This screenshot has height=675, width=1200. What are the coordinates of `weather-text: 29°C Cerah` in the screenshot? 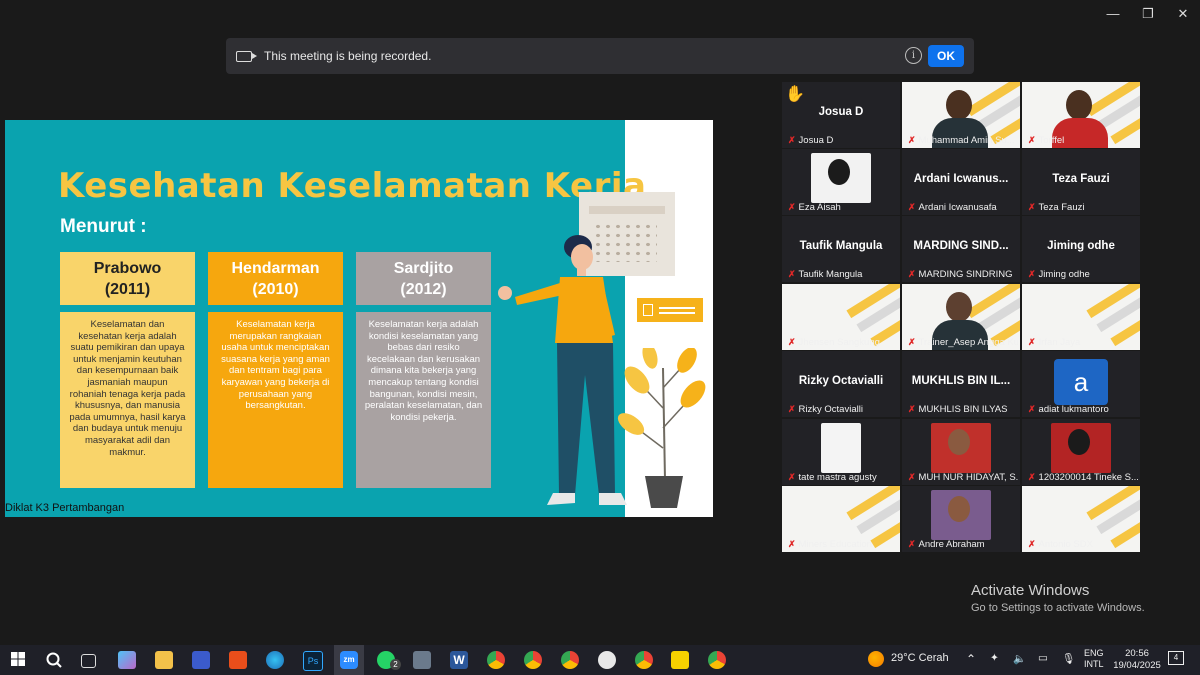 It's located at (920, 658).